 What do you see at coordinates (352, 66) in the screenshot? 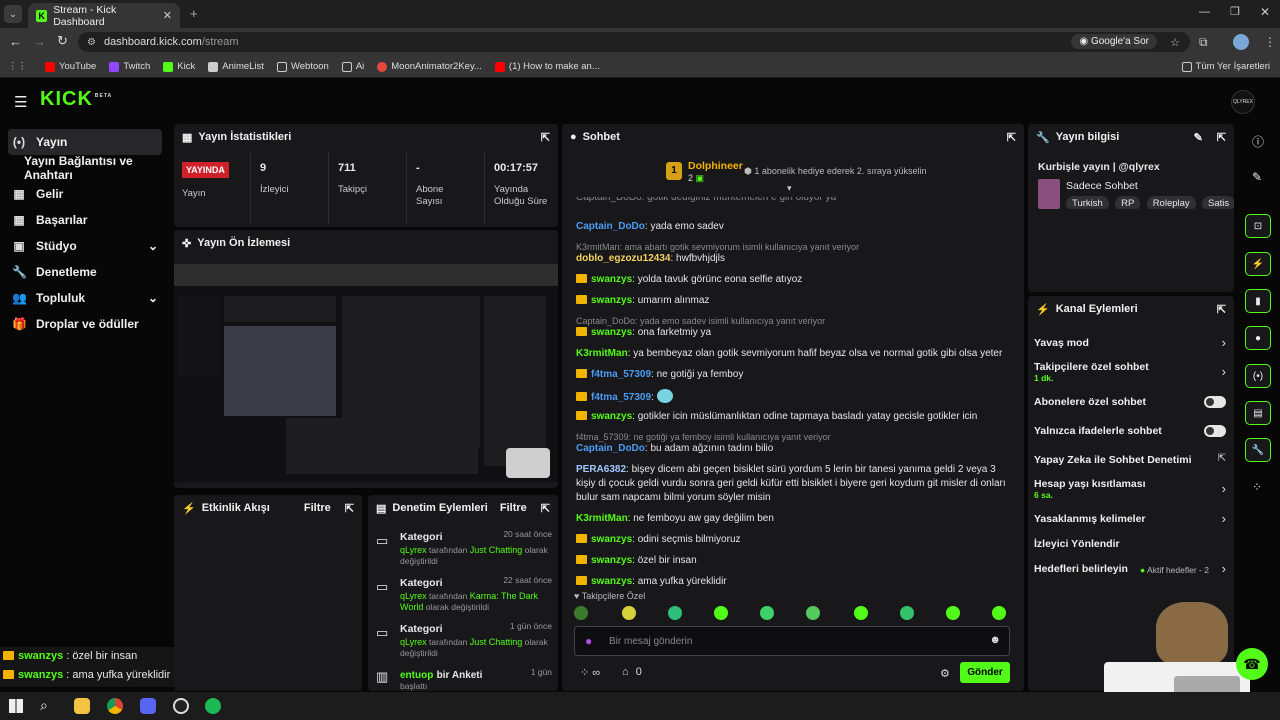
I see `bookmark-ai: Ai` at bounding box center [352, 66].